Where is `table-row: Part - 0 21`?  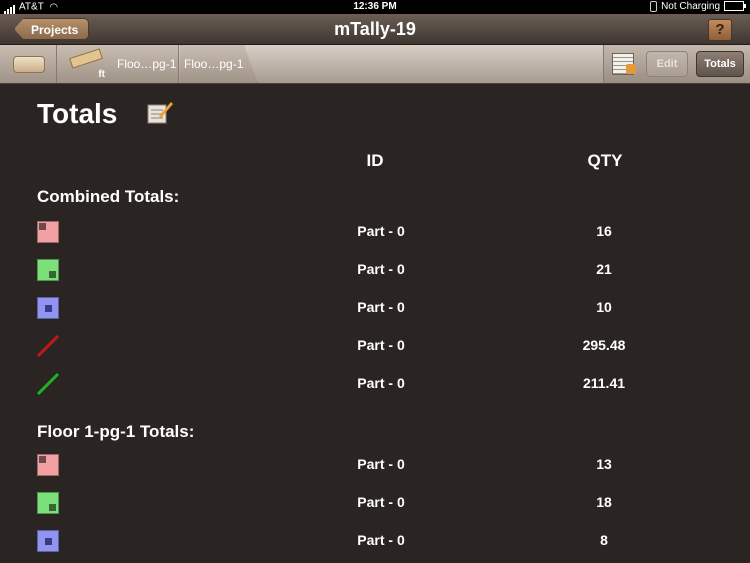
table-row: Part - 0 21 is located at coordinates (375, 271).